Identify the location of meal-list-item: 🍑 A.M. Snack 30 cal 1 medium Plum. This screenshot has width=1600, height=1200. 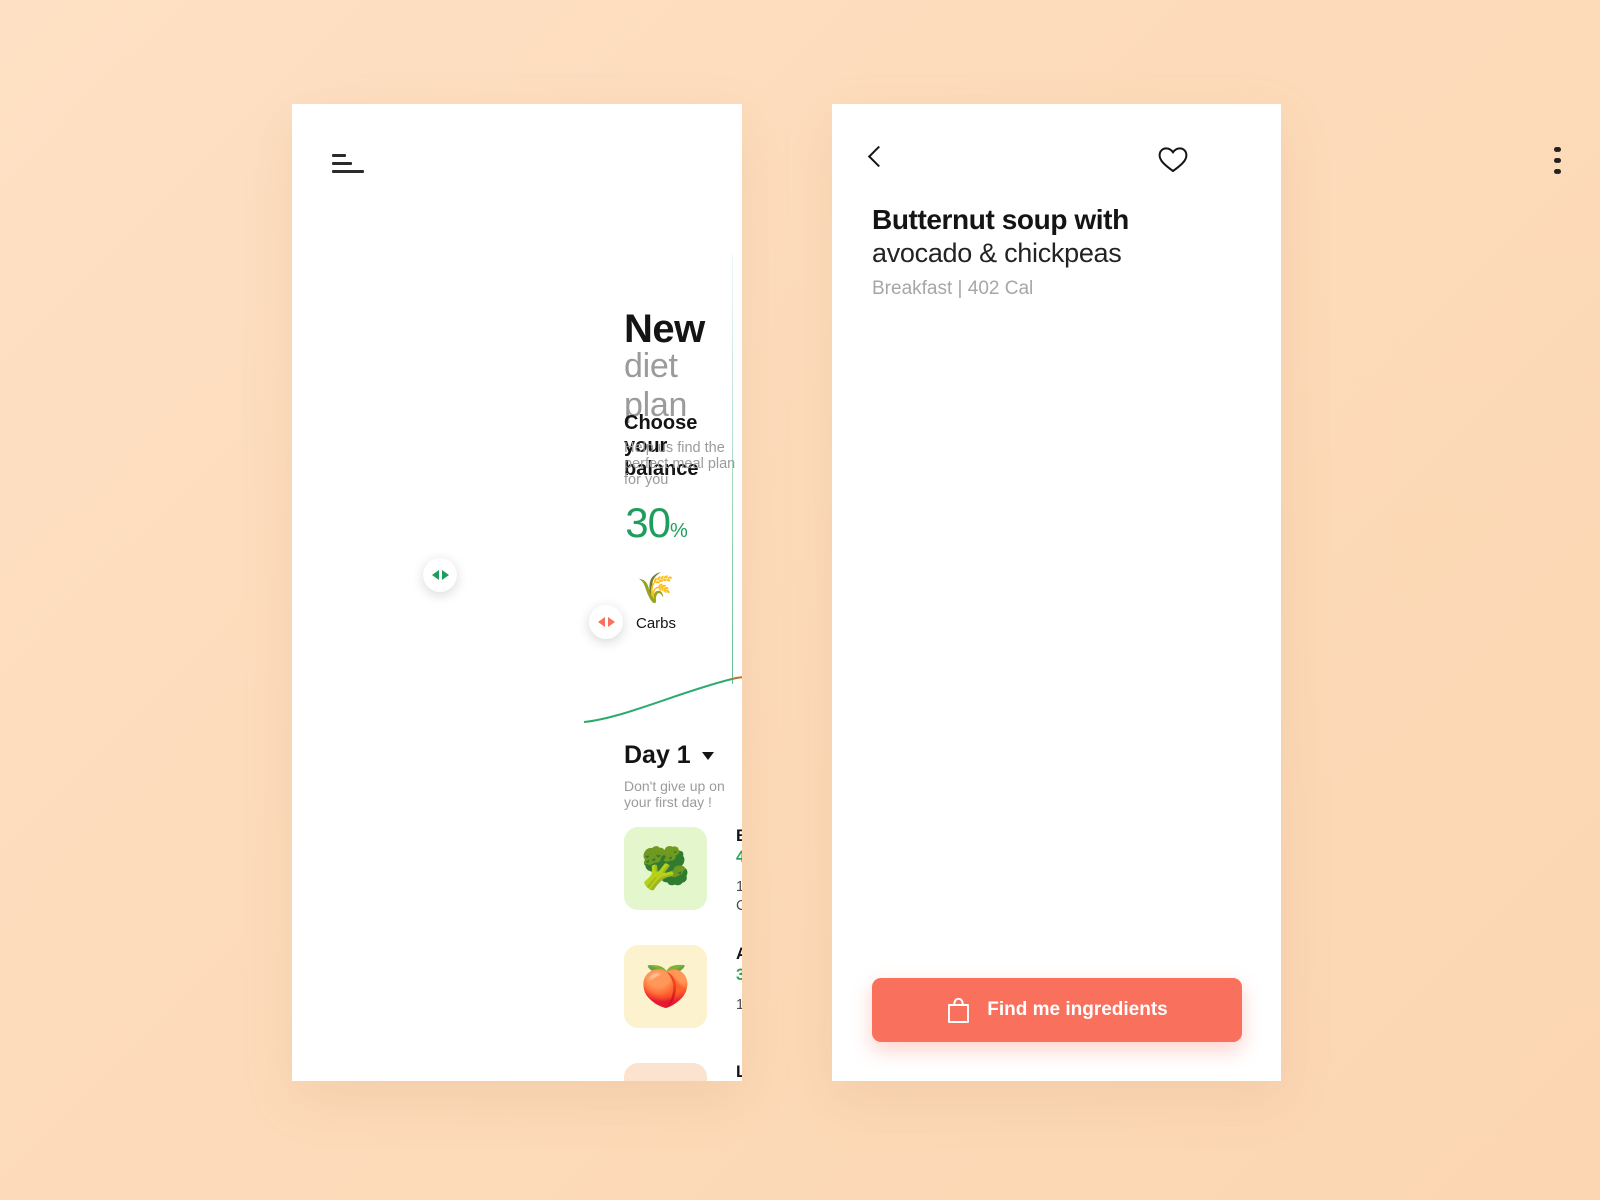
(683, 986).